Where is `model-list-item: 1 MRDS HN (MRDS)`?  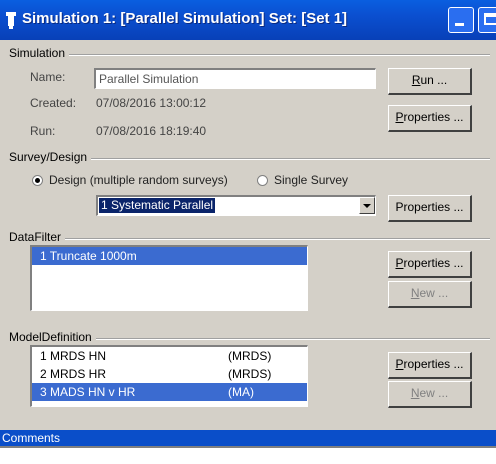
model-list-item: 1 MRDS HN (MRDS) is located at coordinates (169, 356).